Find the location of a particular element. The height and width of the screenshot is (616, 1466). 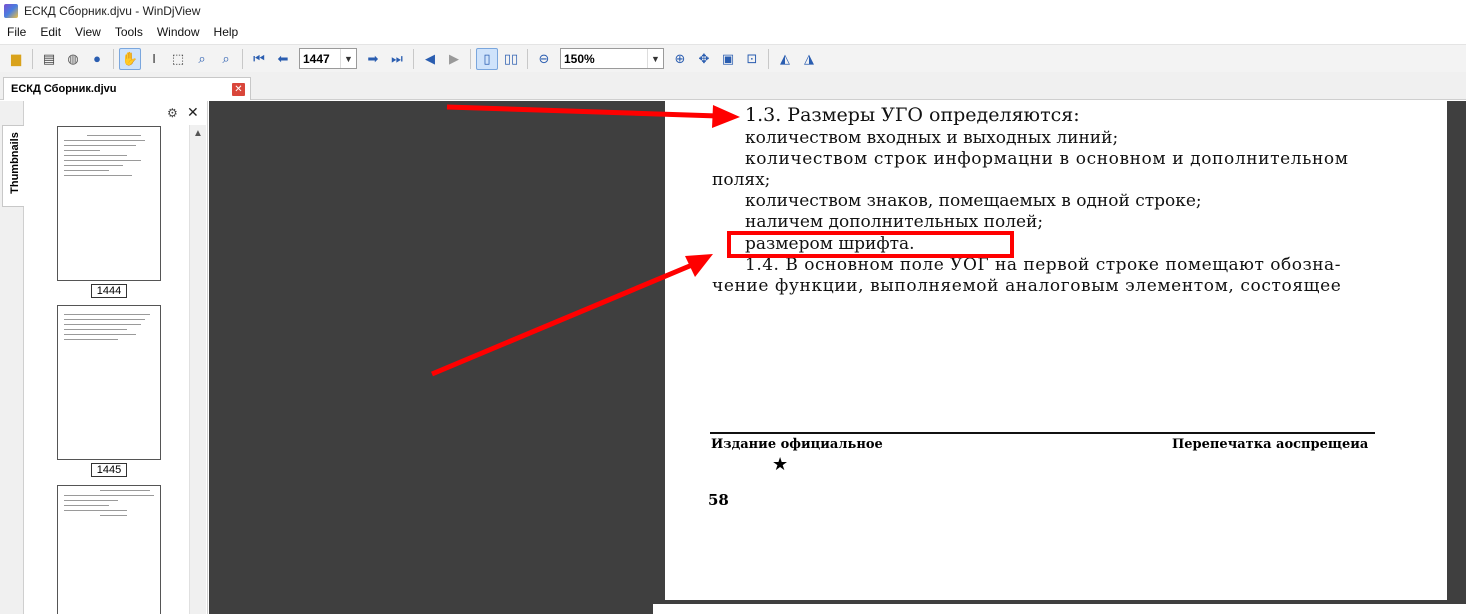

menu-file: File is located at coordinates (16, 32).